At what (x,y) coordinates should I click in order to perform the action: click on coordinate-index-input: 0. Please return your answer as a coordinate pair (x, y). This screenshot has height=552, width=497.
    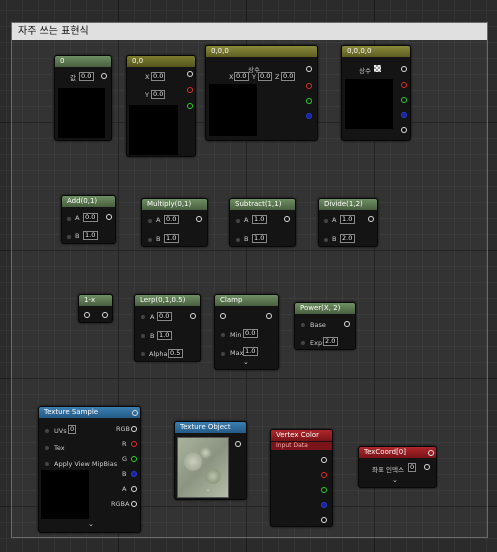
    Looking at the image, I should click on (412, 467).